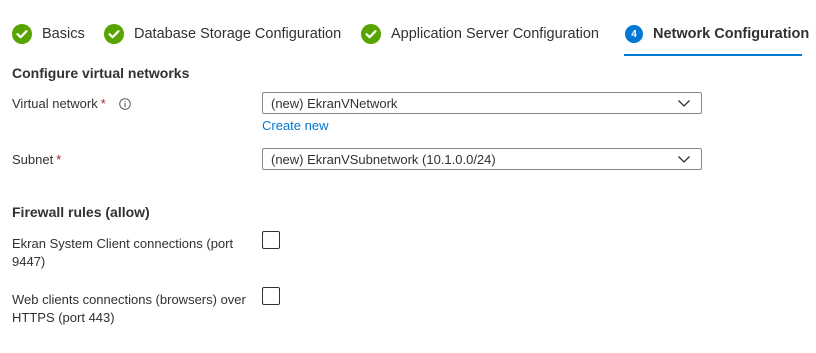 This screenshot has height=353, width=816. I want to click on step-basics: Basics, so click(48, 34).